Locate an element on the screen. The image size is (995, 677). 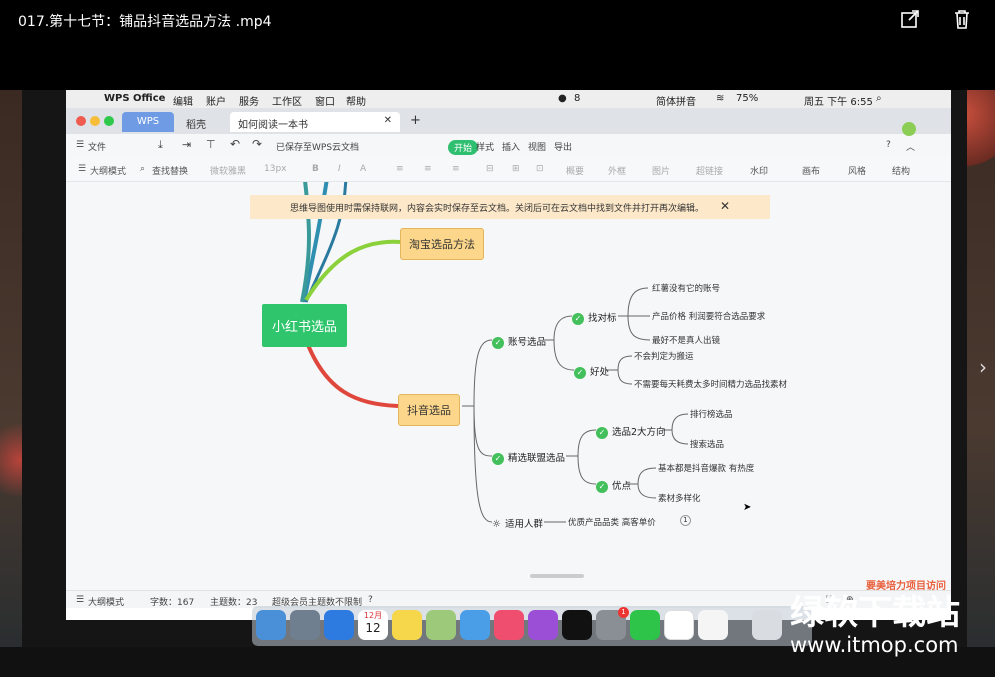
leaf-advantage-1: 基本都是抖音爆款 有热度 is located at coordinates (706, 468).